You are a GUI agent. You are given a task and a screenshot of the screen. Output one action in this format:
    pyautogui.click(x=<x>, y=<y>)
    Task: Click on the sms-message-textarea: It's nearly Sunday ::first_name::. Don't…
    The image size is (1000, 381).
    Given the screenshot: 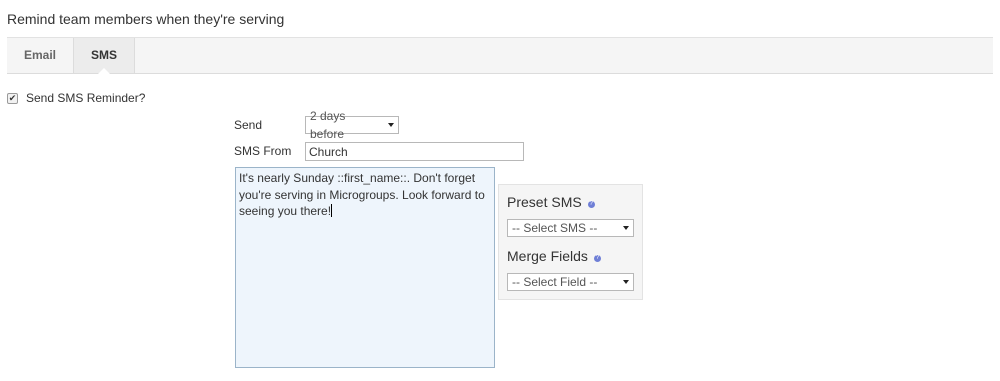 What is the action you would take?
    pyautogui.click(x=365, y=267)
    